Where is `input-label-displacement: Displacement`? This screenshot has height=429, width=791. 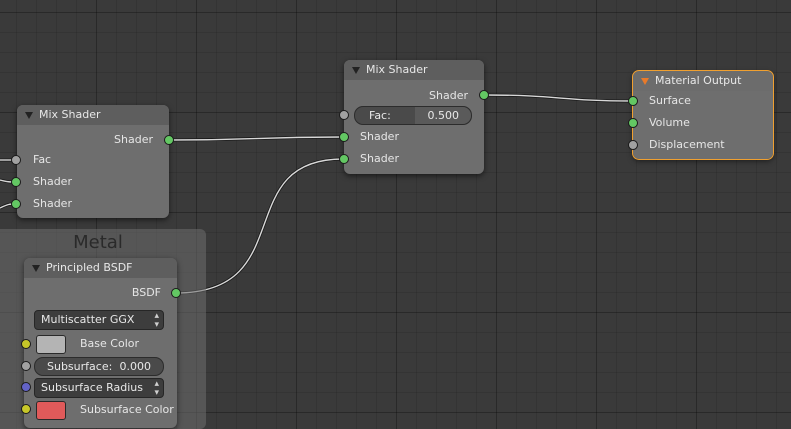 input-label-displacement: Displacement is located at coordinates (687, 144).